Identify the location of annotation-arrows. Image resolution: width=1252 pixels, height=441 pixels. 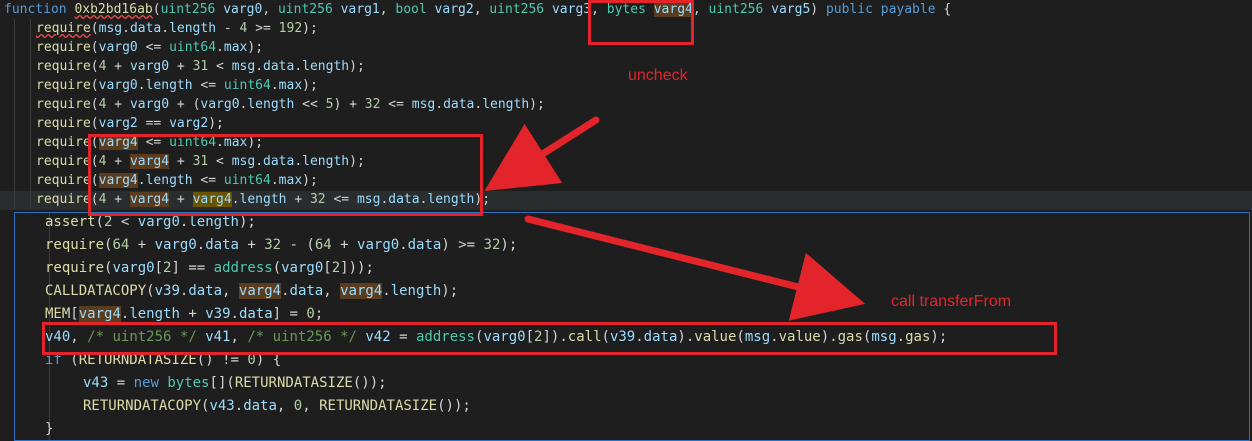
(675, 218).